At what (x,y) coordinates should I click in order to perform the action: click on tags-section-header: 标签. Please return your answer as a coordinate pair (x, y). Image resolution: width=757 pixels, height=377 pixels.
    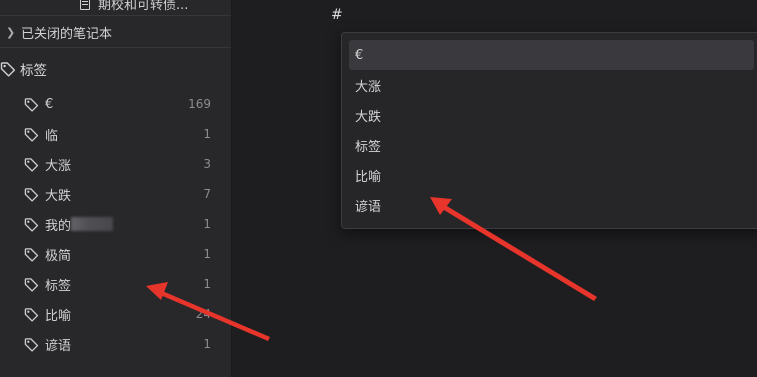
    Looking at the image, I should click on (23, 69).